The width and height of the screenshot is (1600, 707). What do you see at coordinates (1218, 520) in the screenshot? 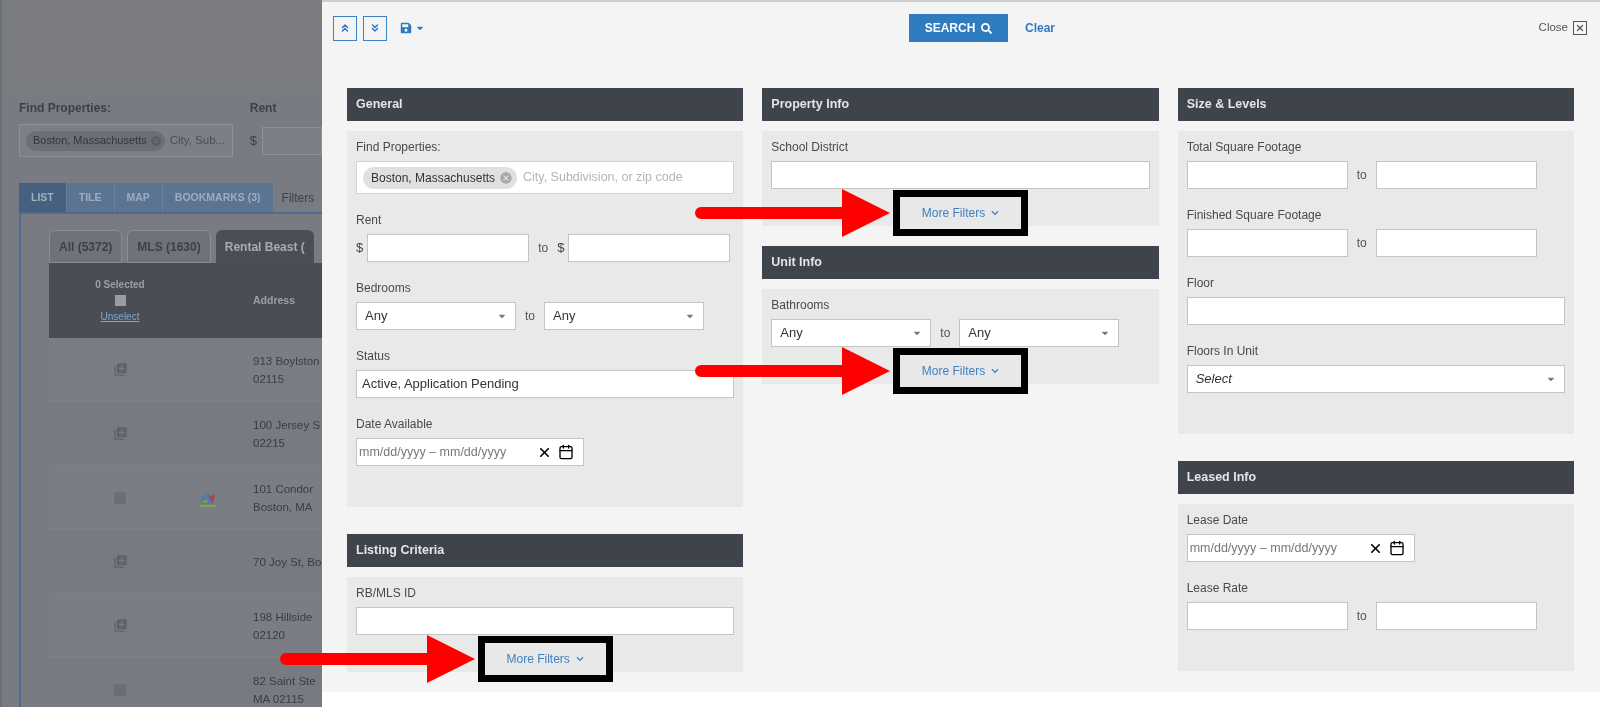
I see `field-label: Lease Date` at bounding box center [1218, 520].